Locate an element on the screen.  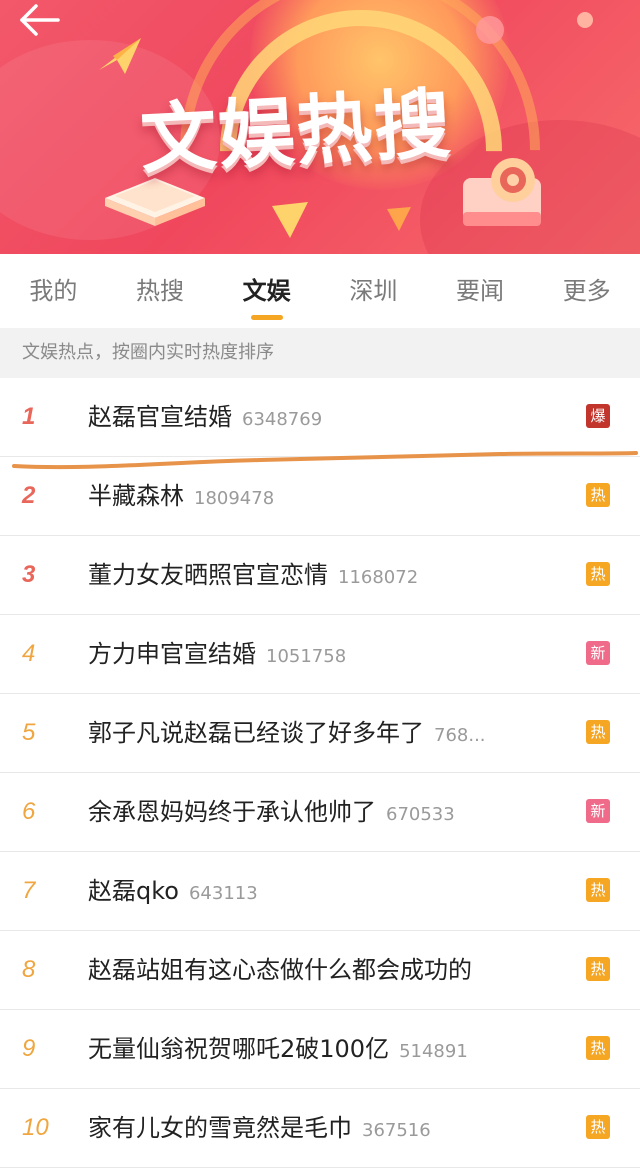
paper-plane-icon is located at coordinates (120, 56).